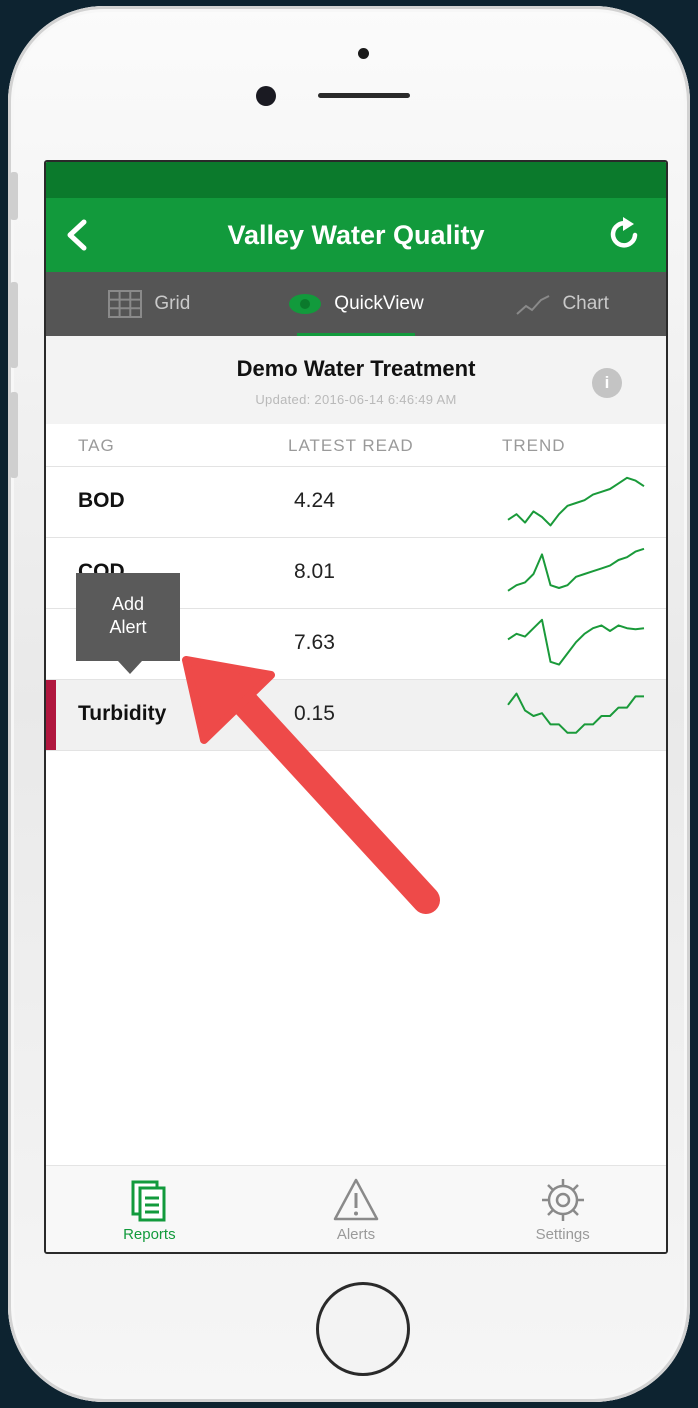 The image size is (698, 1408). What do you see at coordinates (149, 304) in the screenshot?
I see `tab-grid: Grid` at bounding box center [149, 304].